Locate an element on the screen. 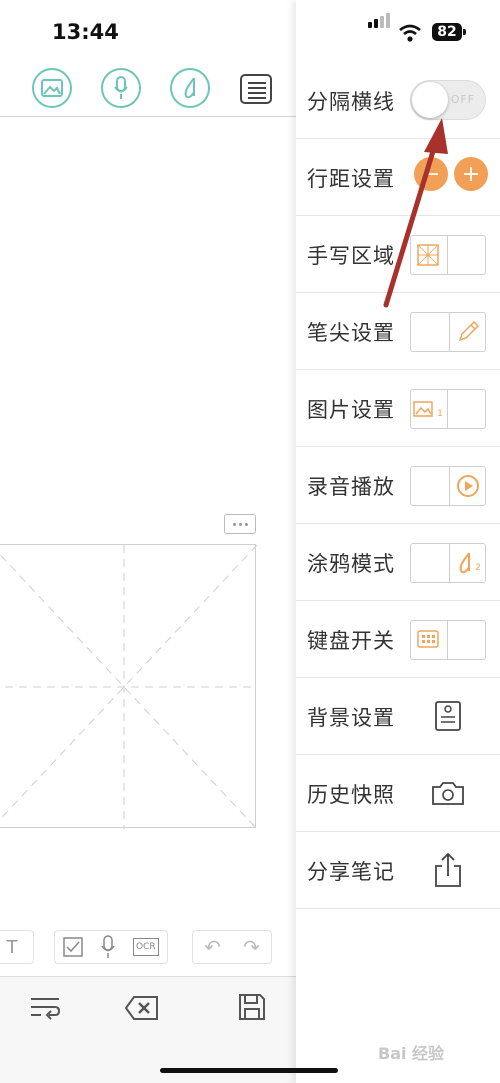 This screenshot has height=1083, width=500. background-icon is located at coordinates (448, 716).